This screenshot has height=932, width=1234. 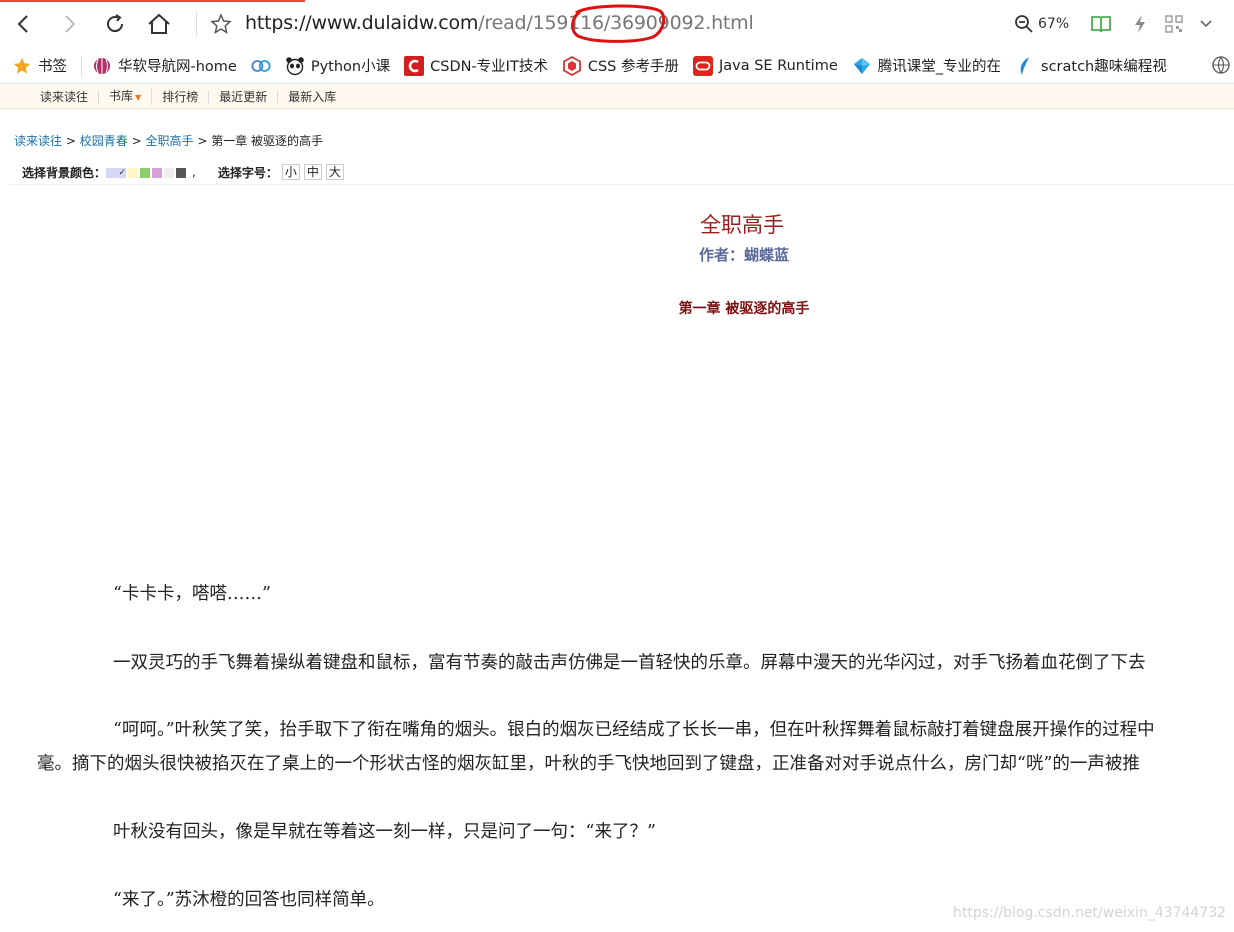 I want to click on home-icon, so click(x=159, y=23).